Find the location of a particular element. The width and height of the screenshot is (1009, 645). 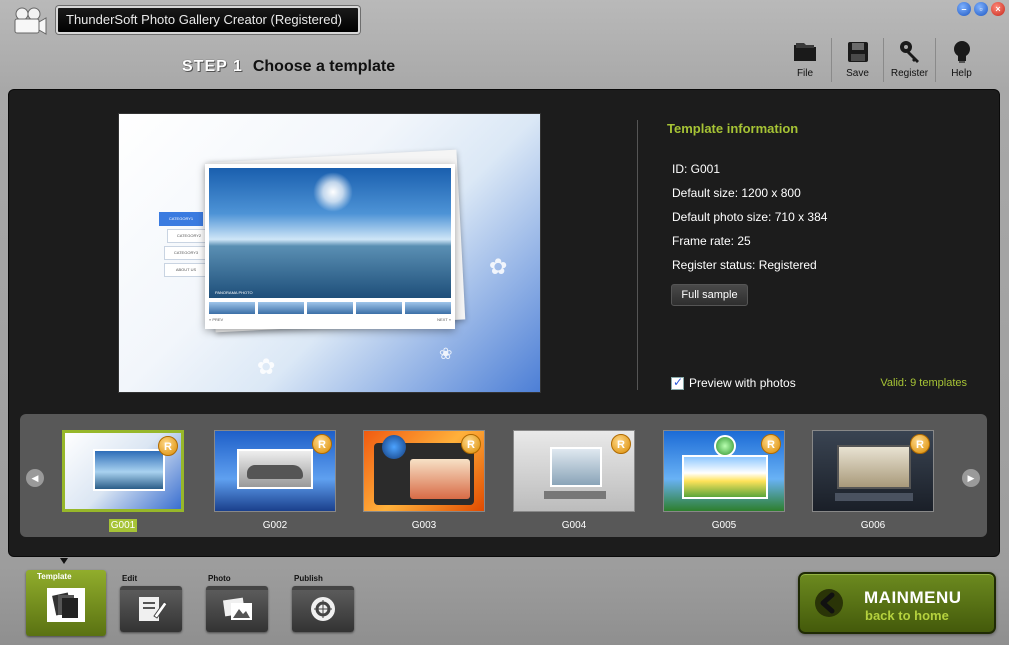

register-label: Register is located at coordinates (909, 73).